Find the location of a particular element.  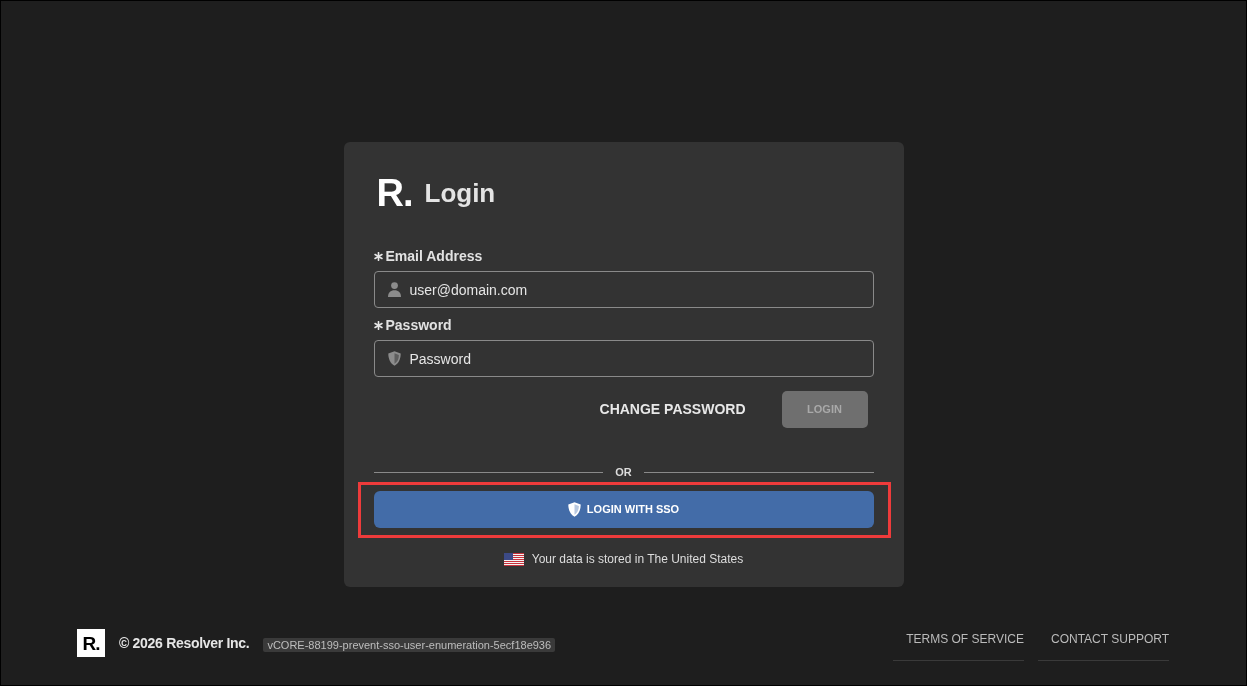

flag-icon is located at coordinates (513, 559).